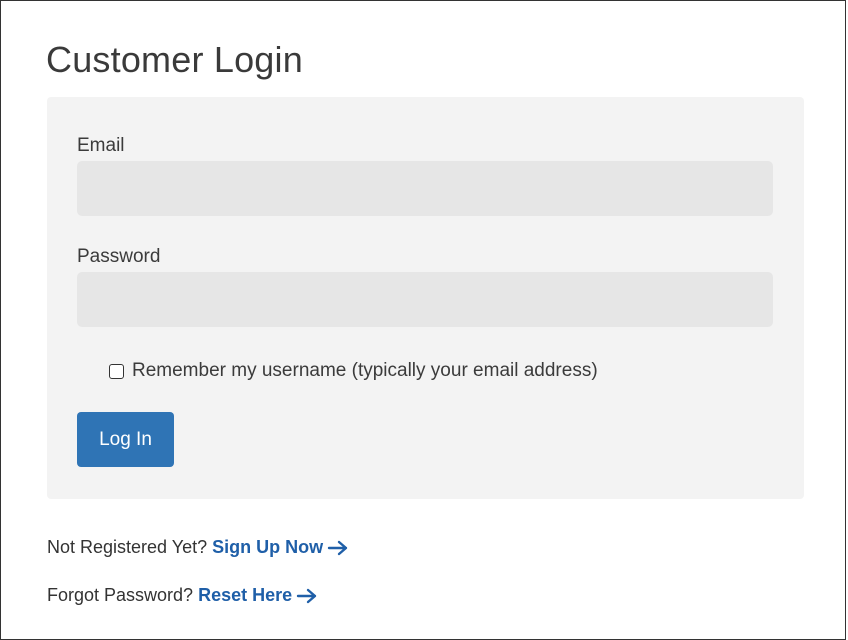  I want to click on email-label: Email, so click(101, 145).